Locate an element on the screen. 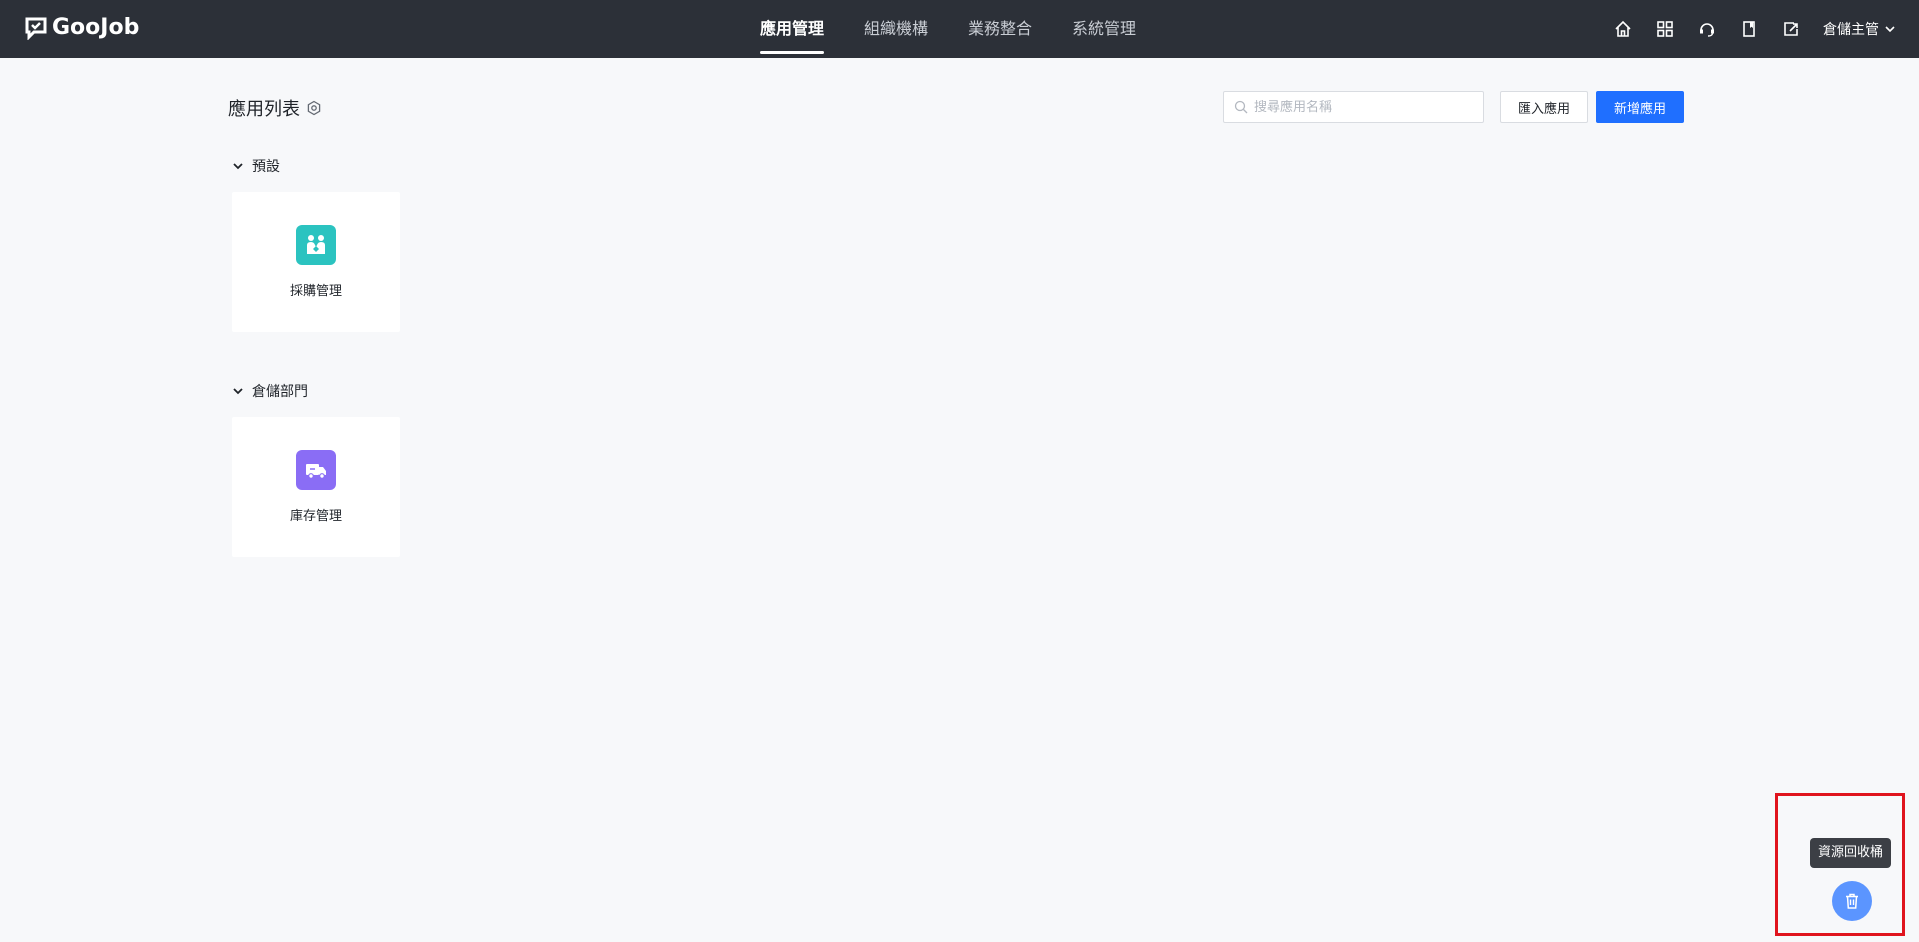 The width and height of the screenshot is (1919, 942). logo-chat-icon is located at coordinates (36, 28).